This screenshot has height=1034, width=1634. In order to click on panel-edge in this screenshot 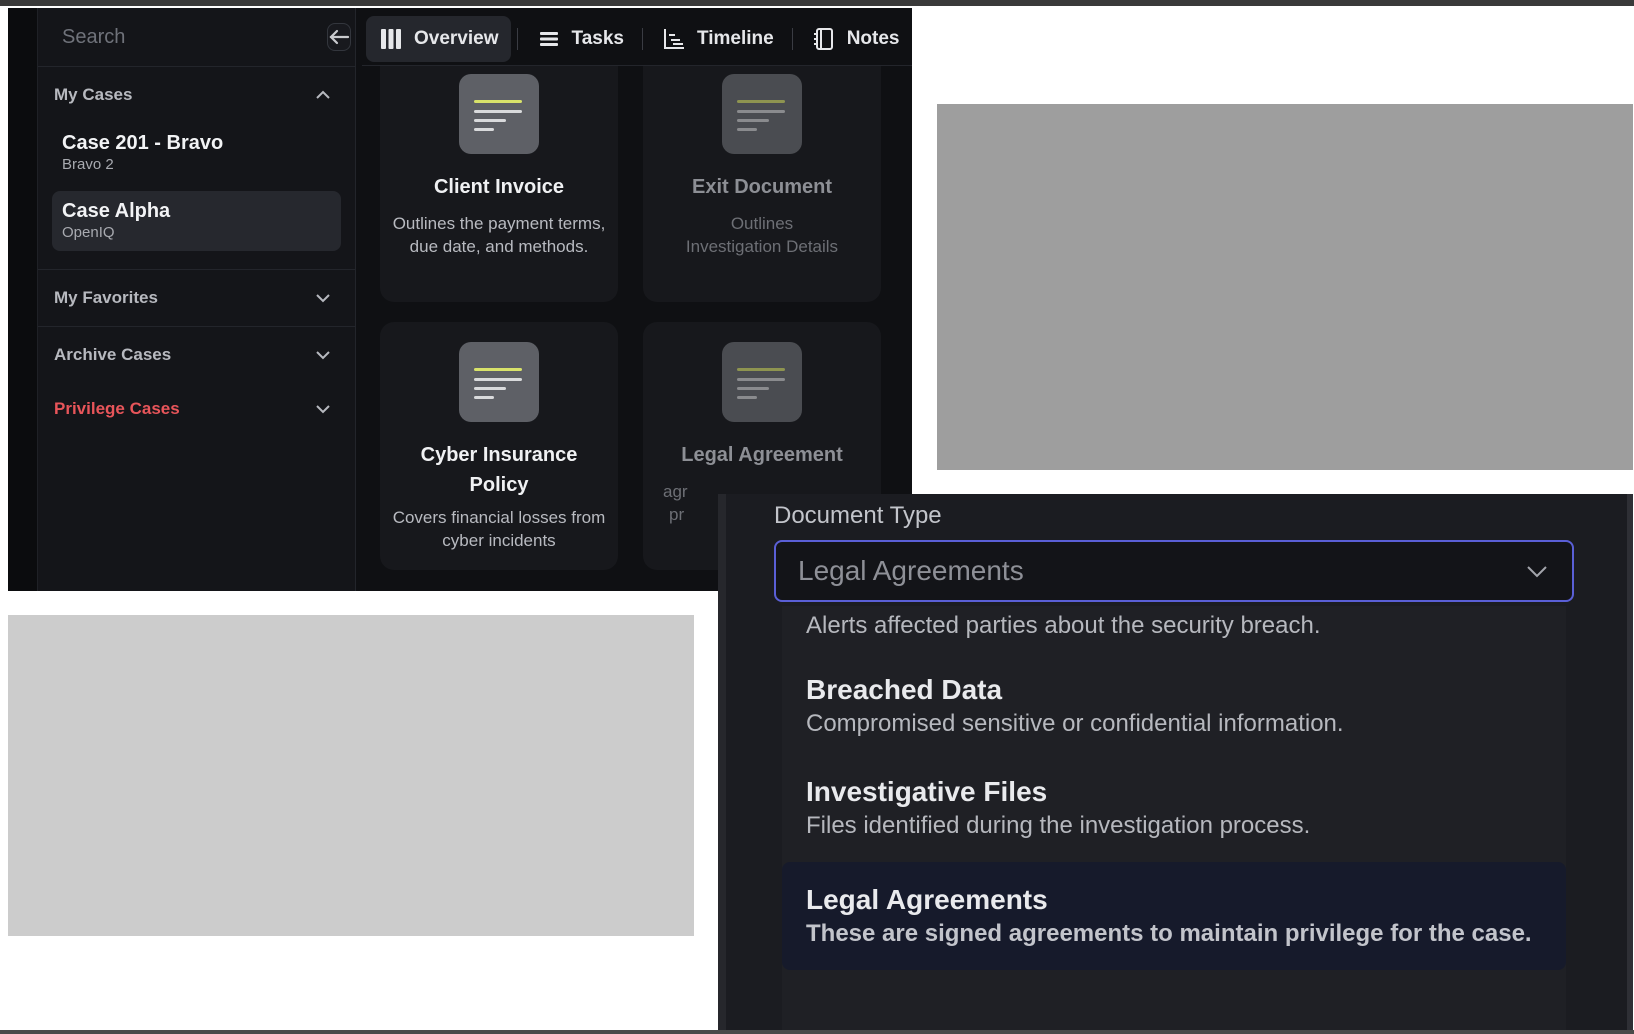, I will do `click(722, 762)`.